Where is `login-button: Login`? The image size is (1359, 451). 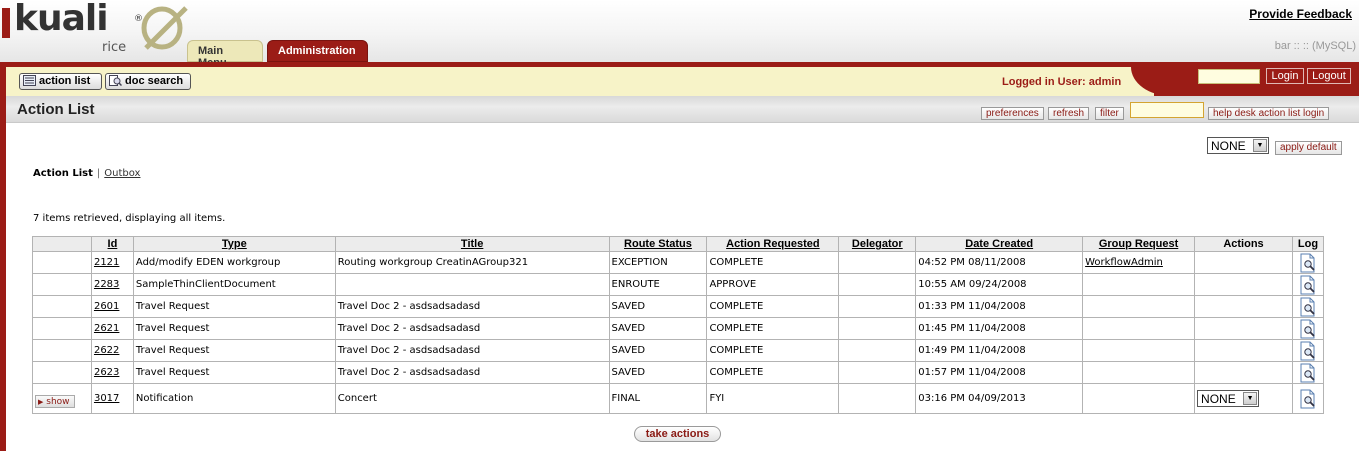
login-button: Login is located at coordinates (1285, 76).